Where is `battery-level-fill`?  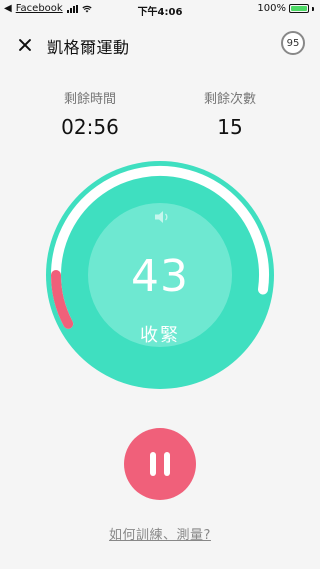 battery-level-fill is located at coordinates (299, 8).